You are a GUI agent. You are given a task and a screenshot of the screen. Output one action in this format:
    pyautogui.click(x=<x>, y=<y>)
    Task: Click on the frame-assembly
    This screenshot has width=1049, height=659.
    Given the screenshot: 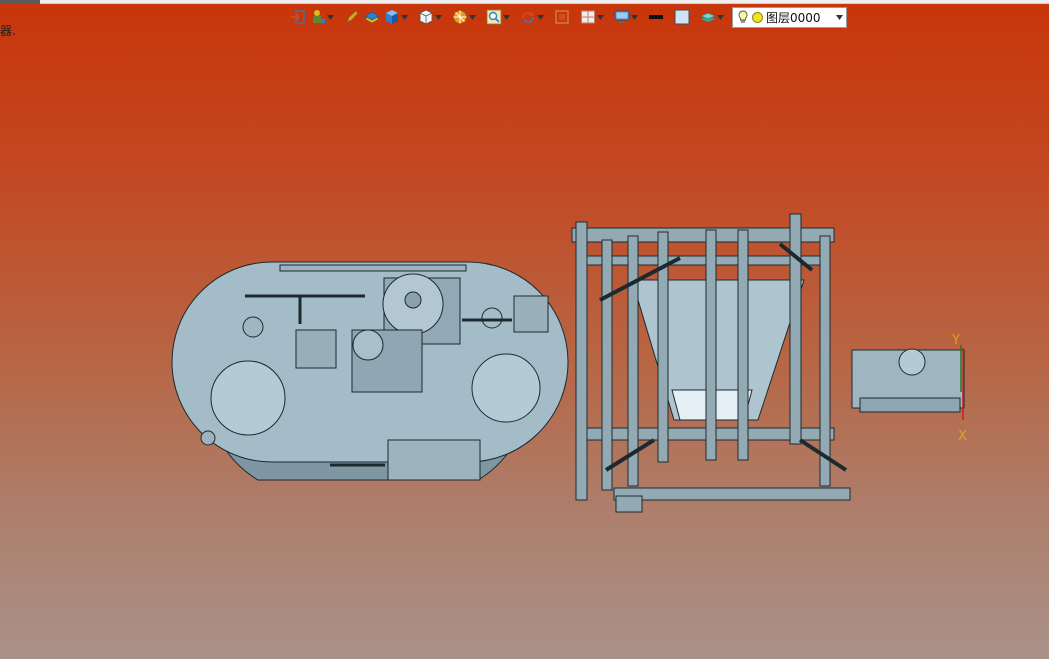 What is the action you would take?
    pyautogui.click(x=711, y=363)
    